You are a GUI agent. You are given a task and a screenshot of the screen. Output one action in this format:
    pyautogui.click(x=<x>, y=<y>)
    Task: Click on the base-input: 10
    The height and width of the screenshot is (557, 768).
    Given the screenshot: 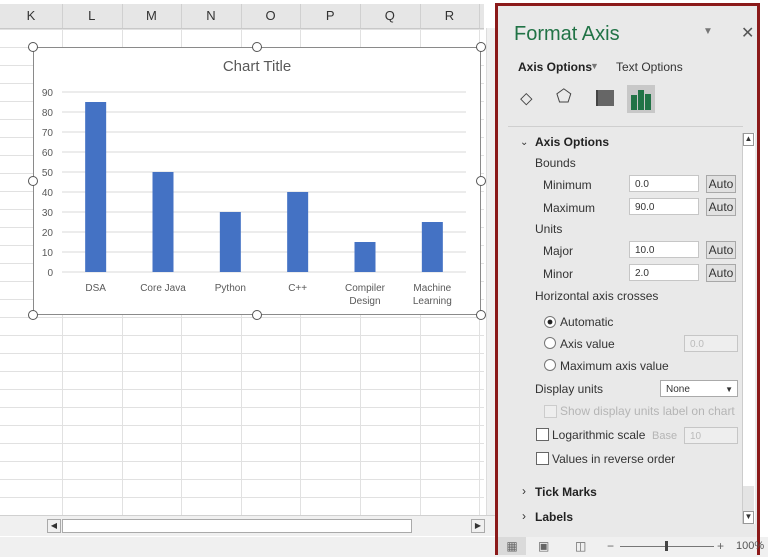 What is the action you would take?
    pyautogui.click(x=711, y=435)
    